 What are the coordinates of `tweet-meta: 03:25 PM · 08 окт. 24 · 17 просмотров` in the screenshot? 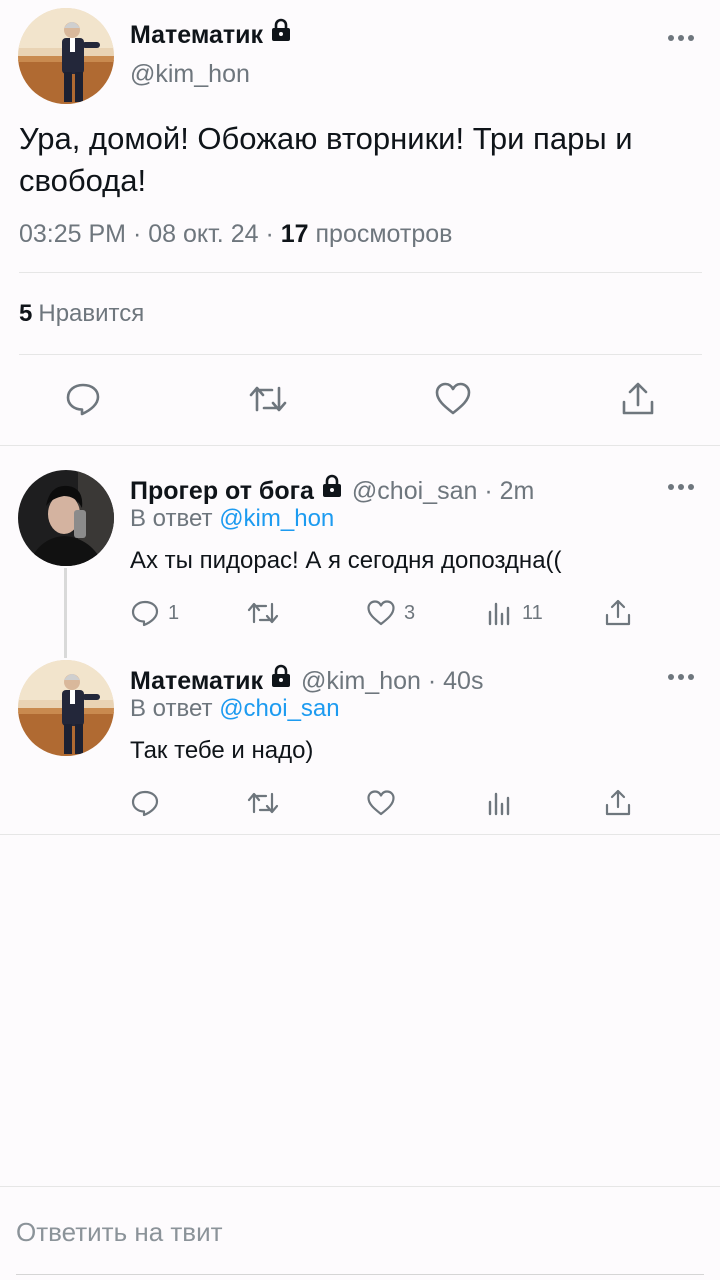 It's located at (235, 234).